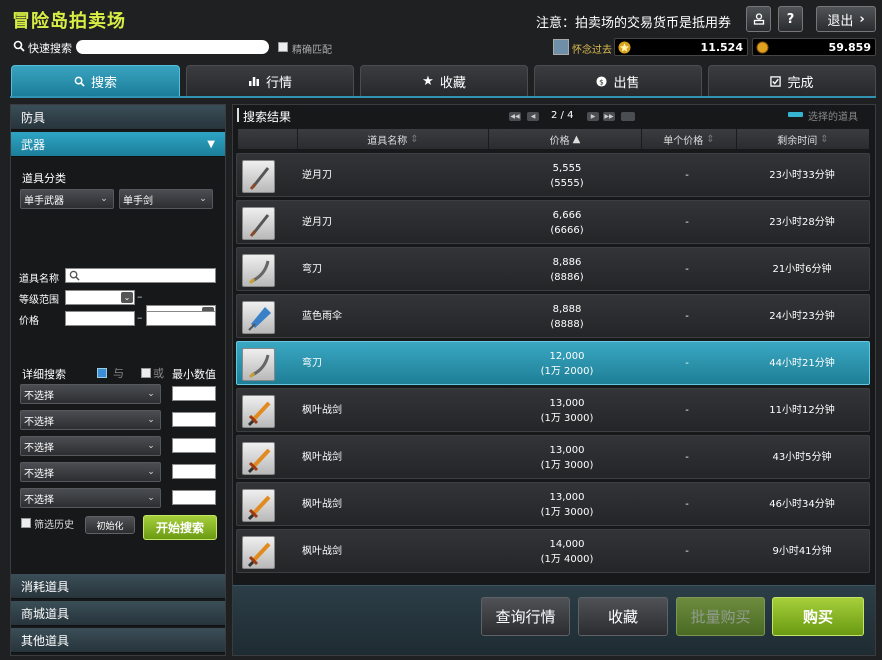  Describe the element at coordinates (567, 450) in the screenshot. I see `price: 13,000` at that location.